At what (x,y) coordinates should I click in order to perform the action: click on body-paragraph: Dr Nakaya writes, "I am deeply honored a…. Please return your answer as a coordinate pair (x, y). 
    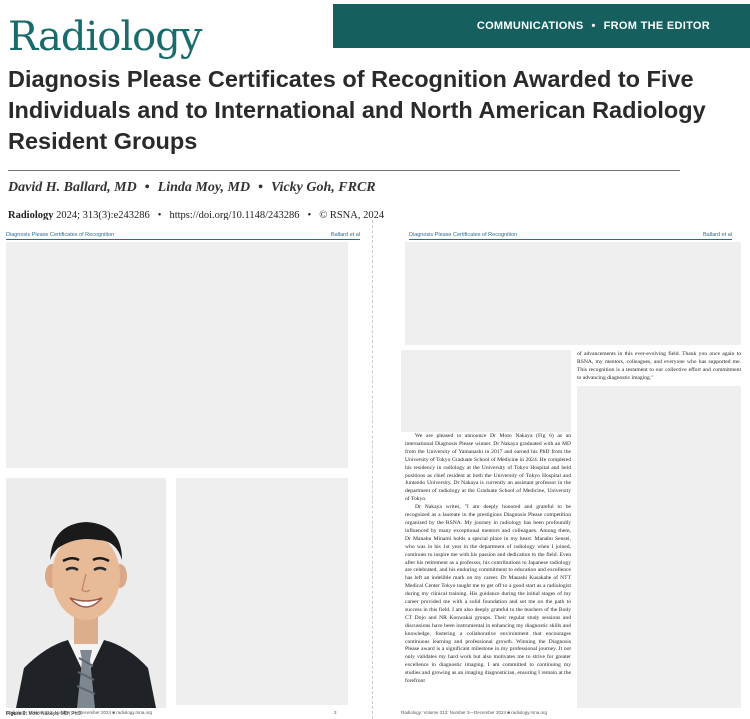
    Looking at the image, I should click on (488, 594).